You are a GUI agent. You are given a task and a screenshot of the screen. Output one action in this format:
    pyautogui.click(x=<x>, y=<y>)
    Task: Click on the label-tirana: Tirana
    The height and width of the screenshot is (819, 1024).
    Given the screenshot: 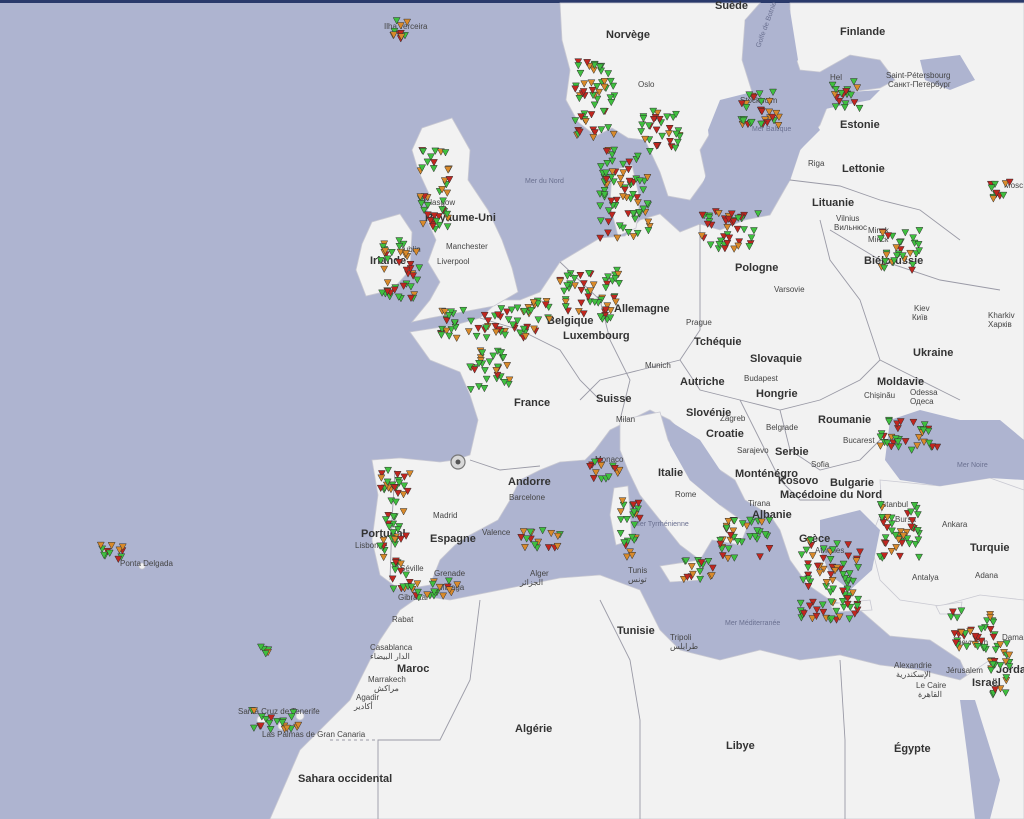 What is the action you would take?
    pyautogui.click(x=759, y=503)
    